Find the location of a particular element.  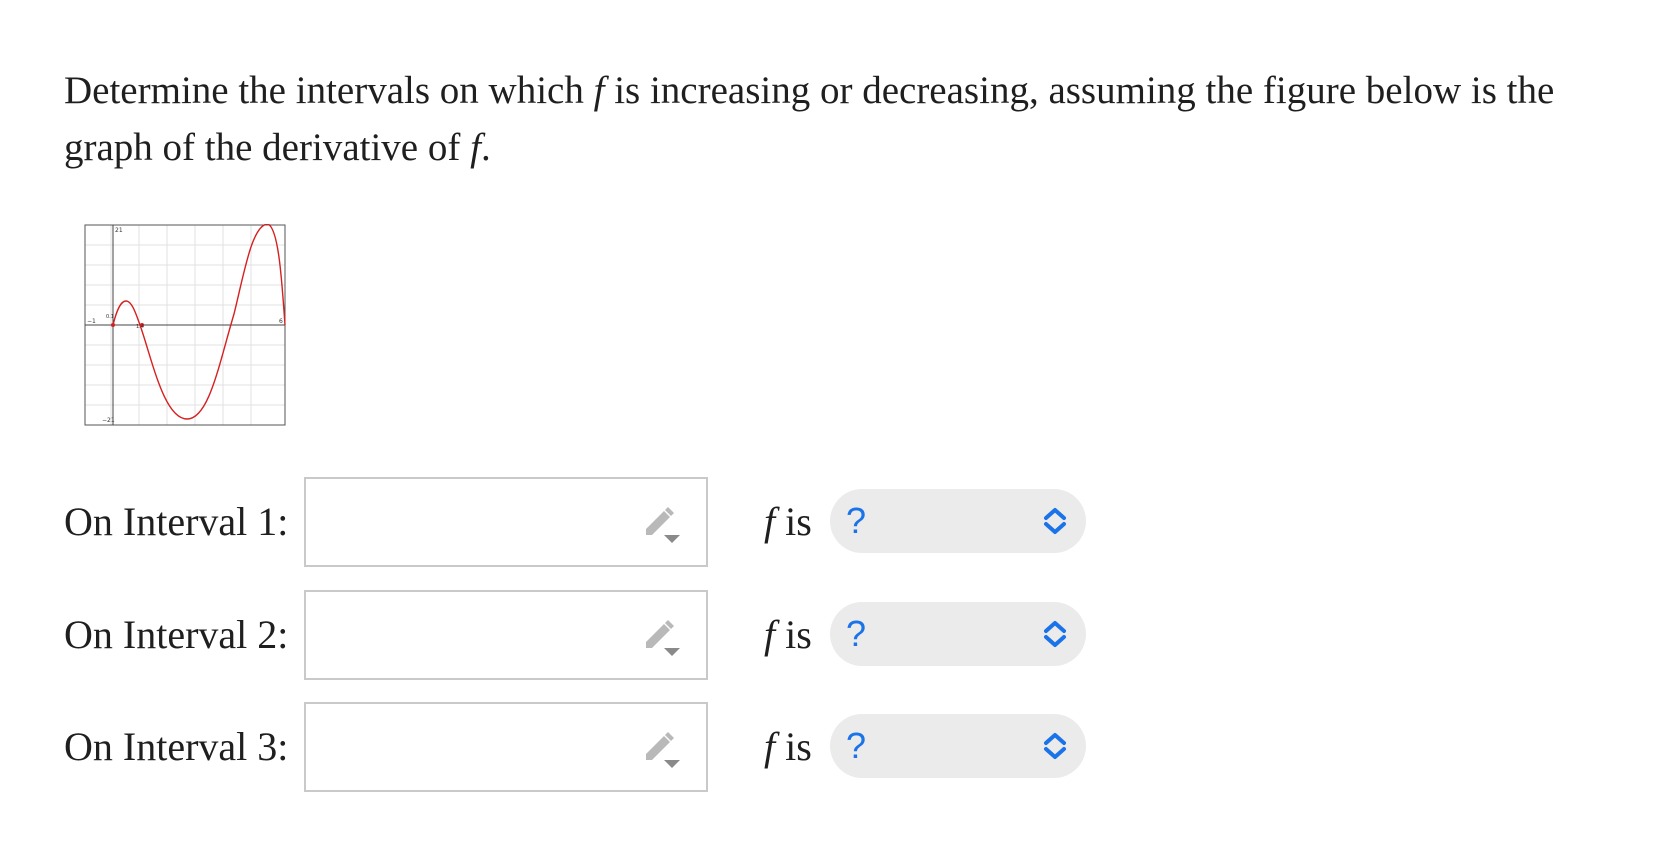

x-max-label: 6 is located at coordinates (281, 321).